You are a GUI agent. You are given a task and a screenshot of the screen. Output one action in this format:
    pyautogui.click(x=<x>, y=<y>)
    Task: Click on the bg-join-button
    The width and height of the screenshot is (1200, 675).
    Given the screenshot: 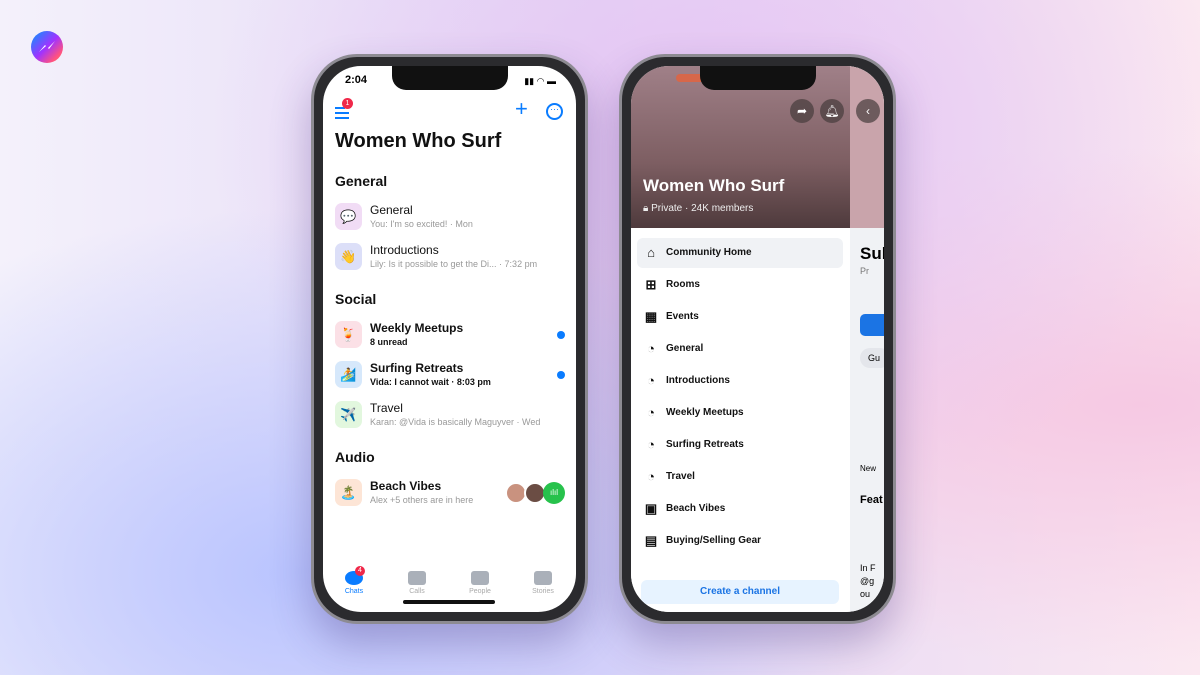 What is the action you would take?
    pyautogui.click(x=872, y=325)
    